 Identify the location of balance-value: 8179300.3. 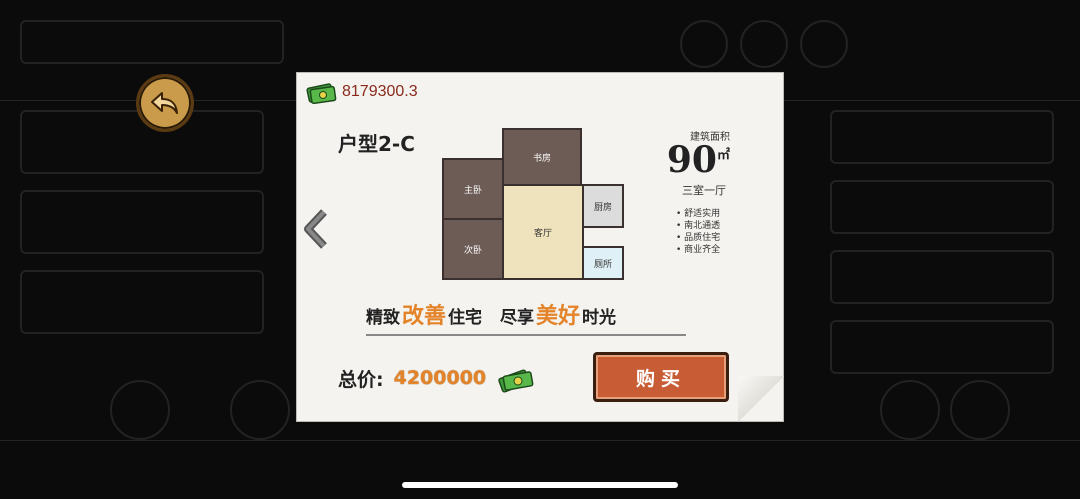
(380, 91).